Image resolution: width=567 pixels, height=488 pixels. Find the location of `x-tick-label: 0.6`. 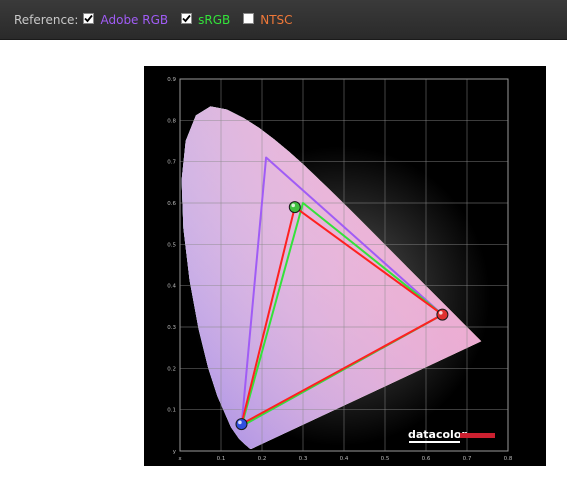

x-tick-label: 0.6 is located at coordinates (426, 459).